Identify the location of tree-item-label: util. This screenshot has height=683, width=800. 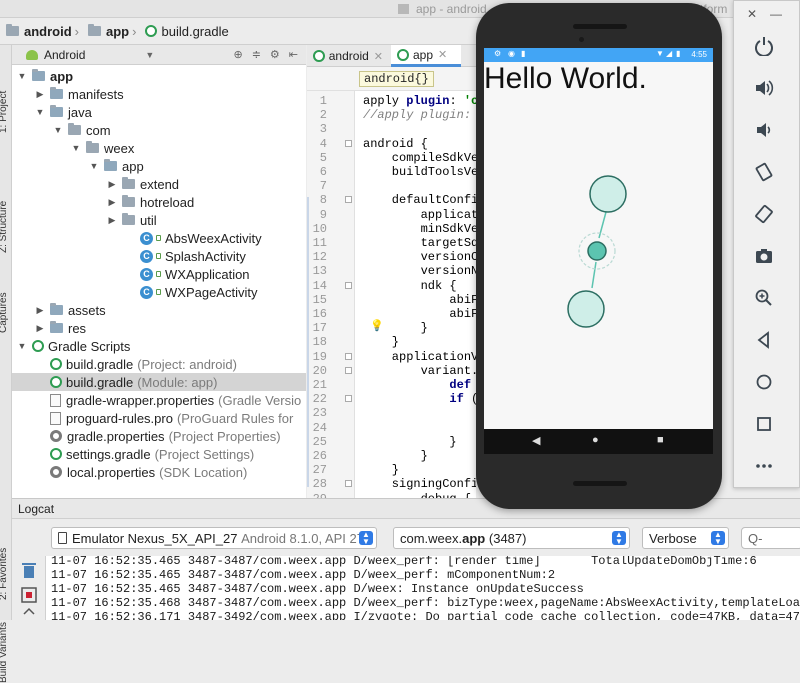
(148, 220).